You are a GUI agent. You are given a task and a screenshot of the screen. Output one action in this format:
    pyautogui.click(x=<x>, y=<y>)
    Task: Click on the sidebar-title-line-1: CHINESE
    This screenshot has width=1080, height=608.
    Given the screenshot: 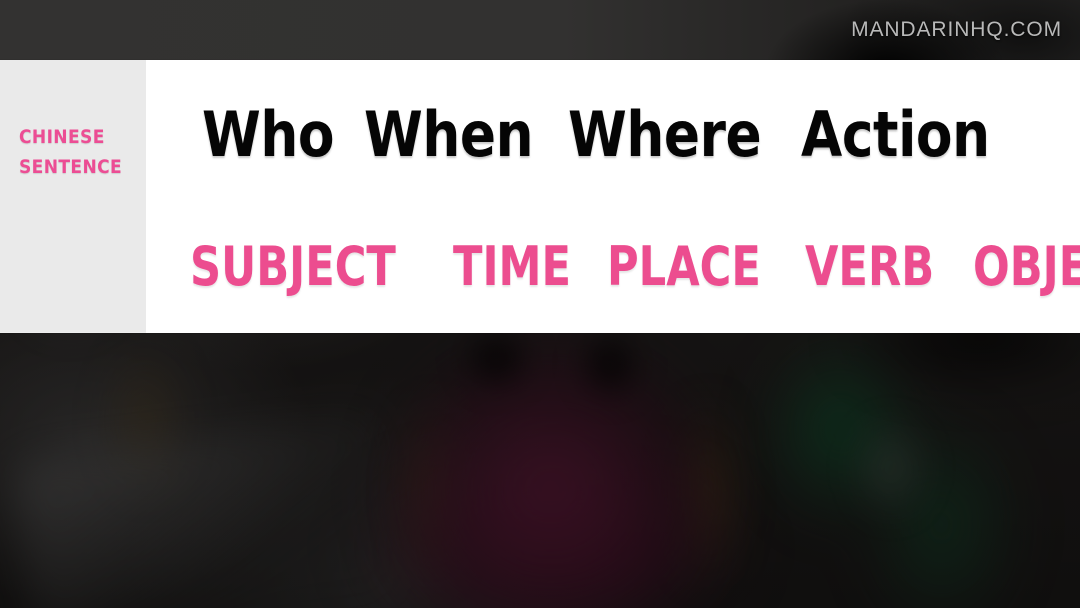 What is the action you would take?
    pyautogui.click(x=62, y=137)
    